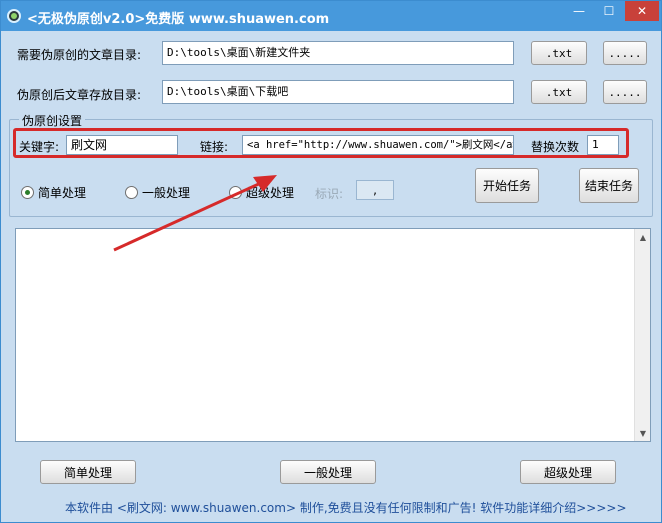  What do you see at coordinates (52, 120) in the screenshot?
I see `settings-group-title: 伪原创设置` at bounding box center [52, 120].